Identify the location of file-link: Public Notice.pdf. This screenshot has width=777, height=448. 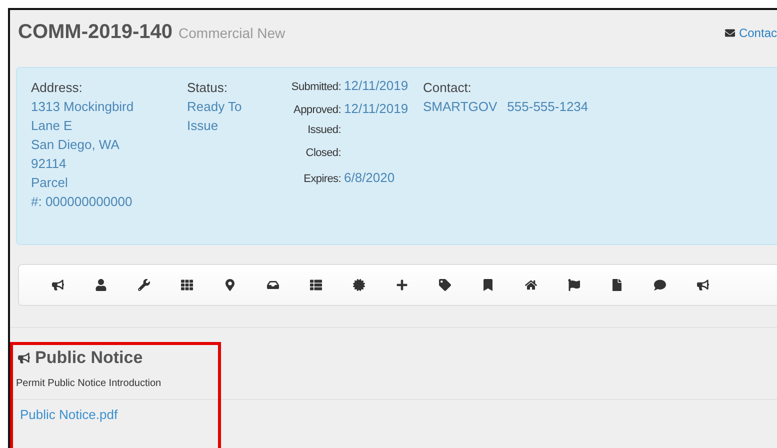
(69, 414).